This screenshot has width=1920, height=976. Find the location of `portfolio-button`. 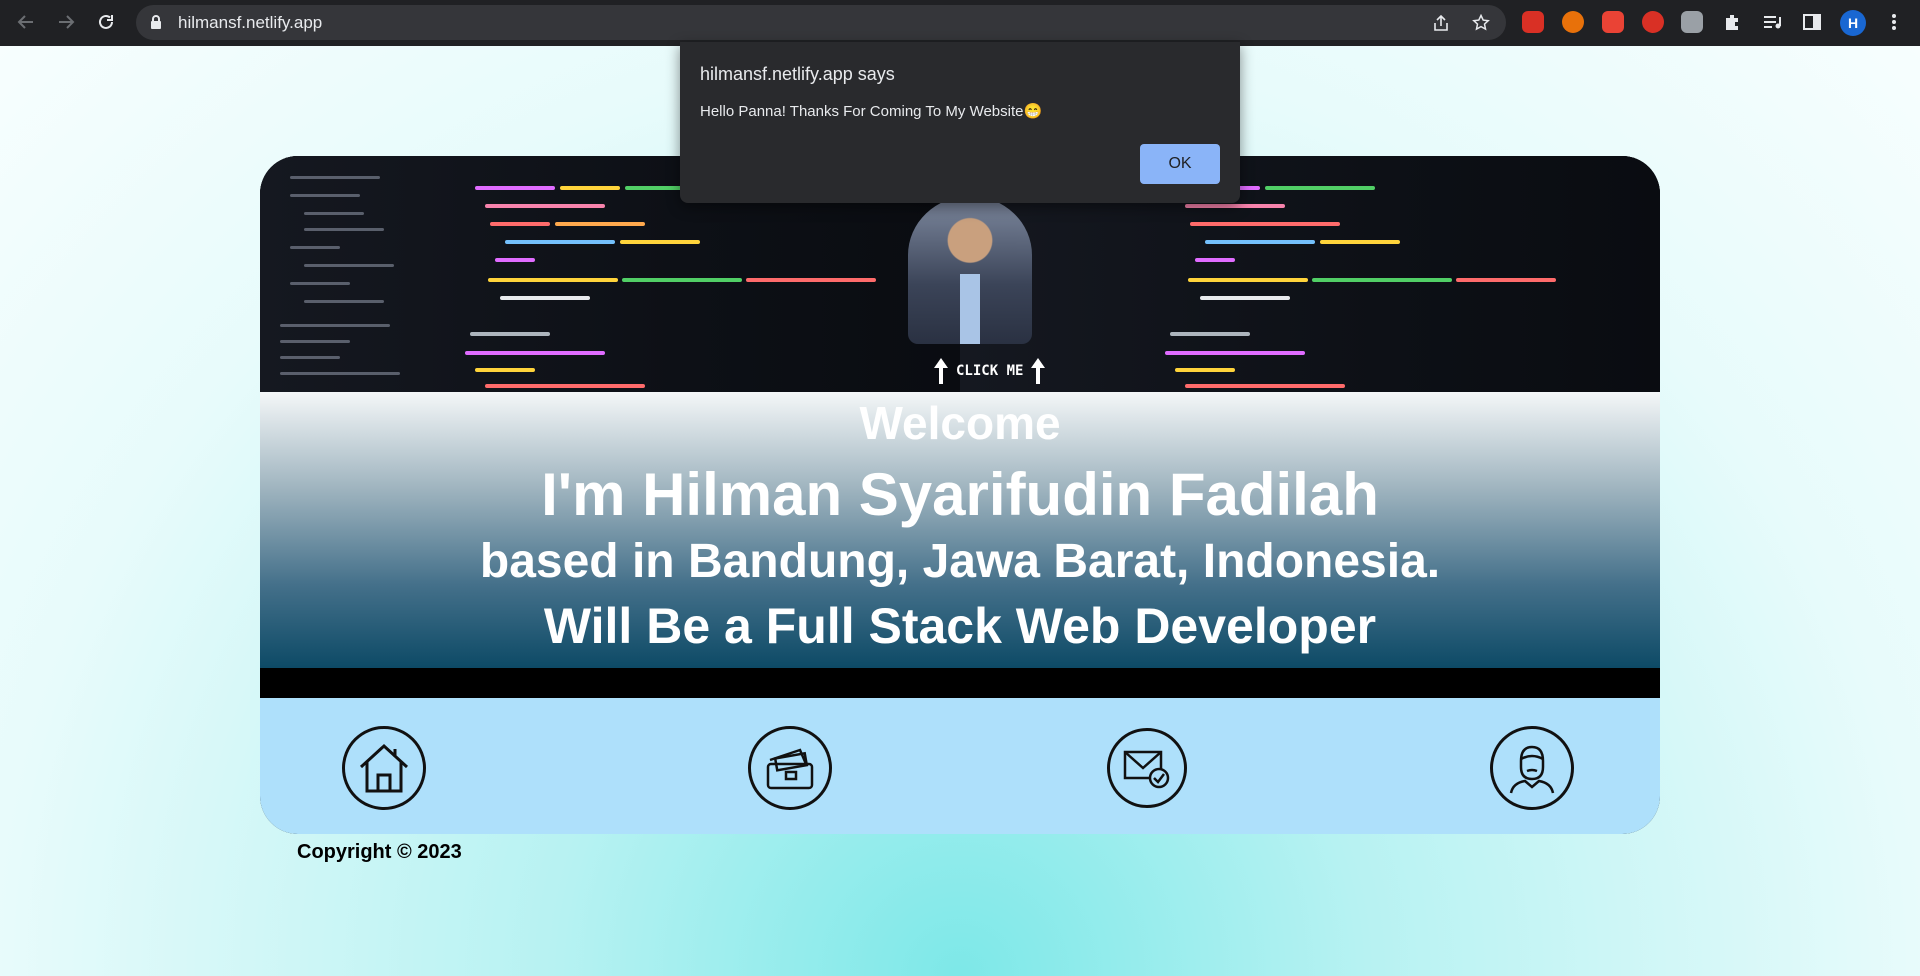

portfolio-button is located at coordinates (790, 768).